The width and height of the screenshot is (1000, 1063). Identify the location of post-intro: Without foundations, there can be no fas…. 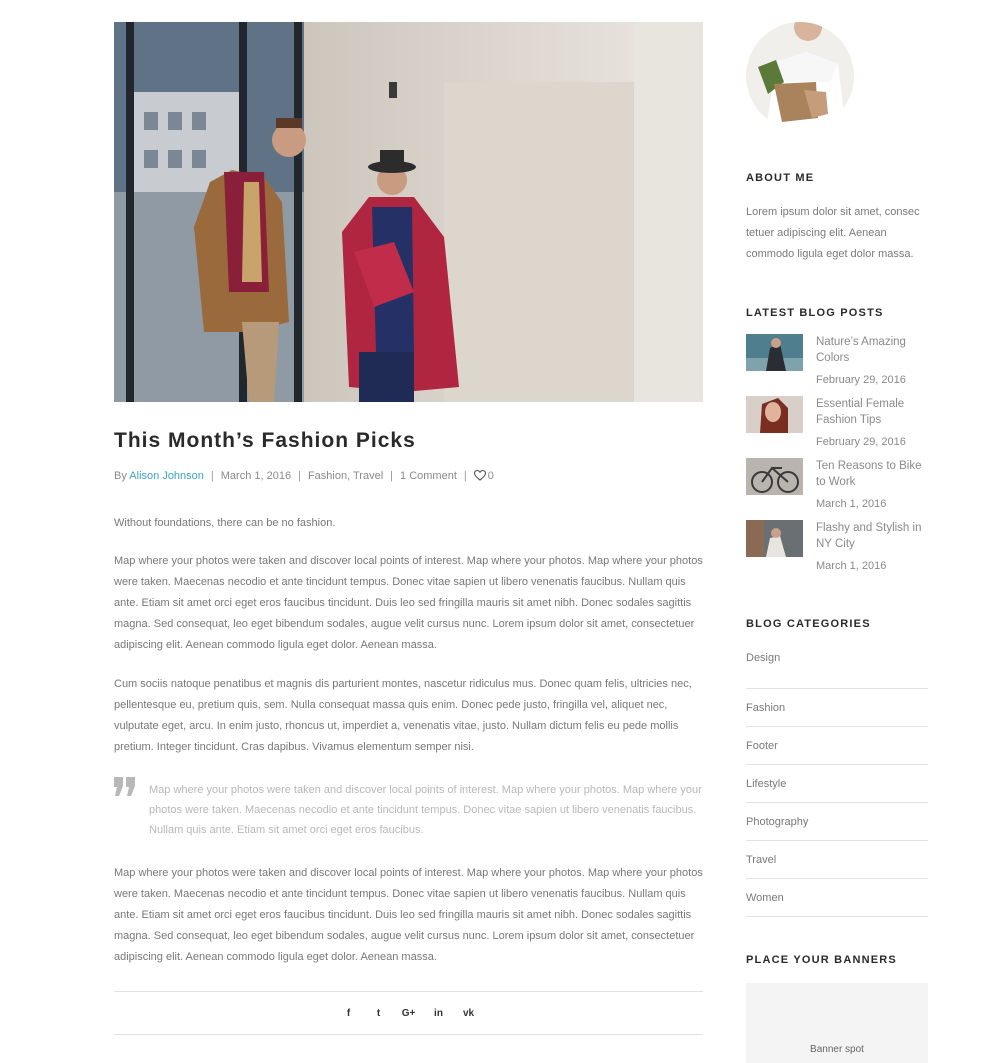
(225, 523).